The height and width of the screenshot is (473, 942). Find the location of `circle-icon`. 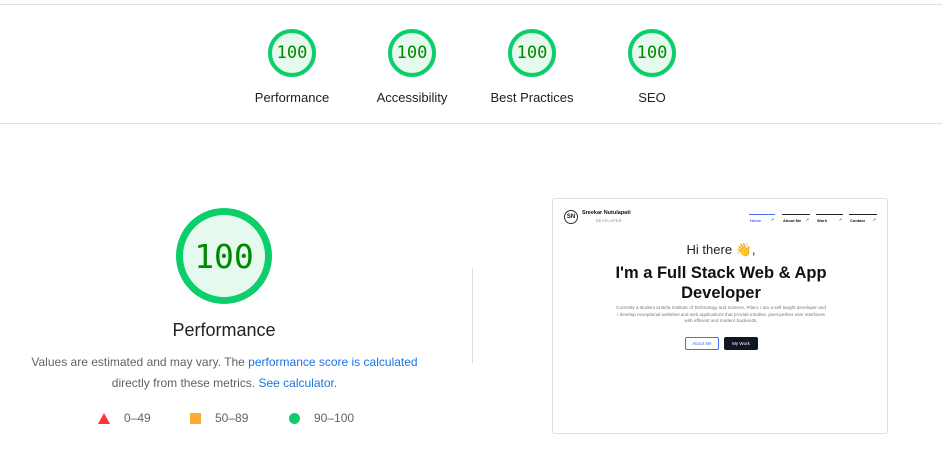

circle-icon is located at coordinates (294, 418).